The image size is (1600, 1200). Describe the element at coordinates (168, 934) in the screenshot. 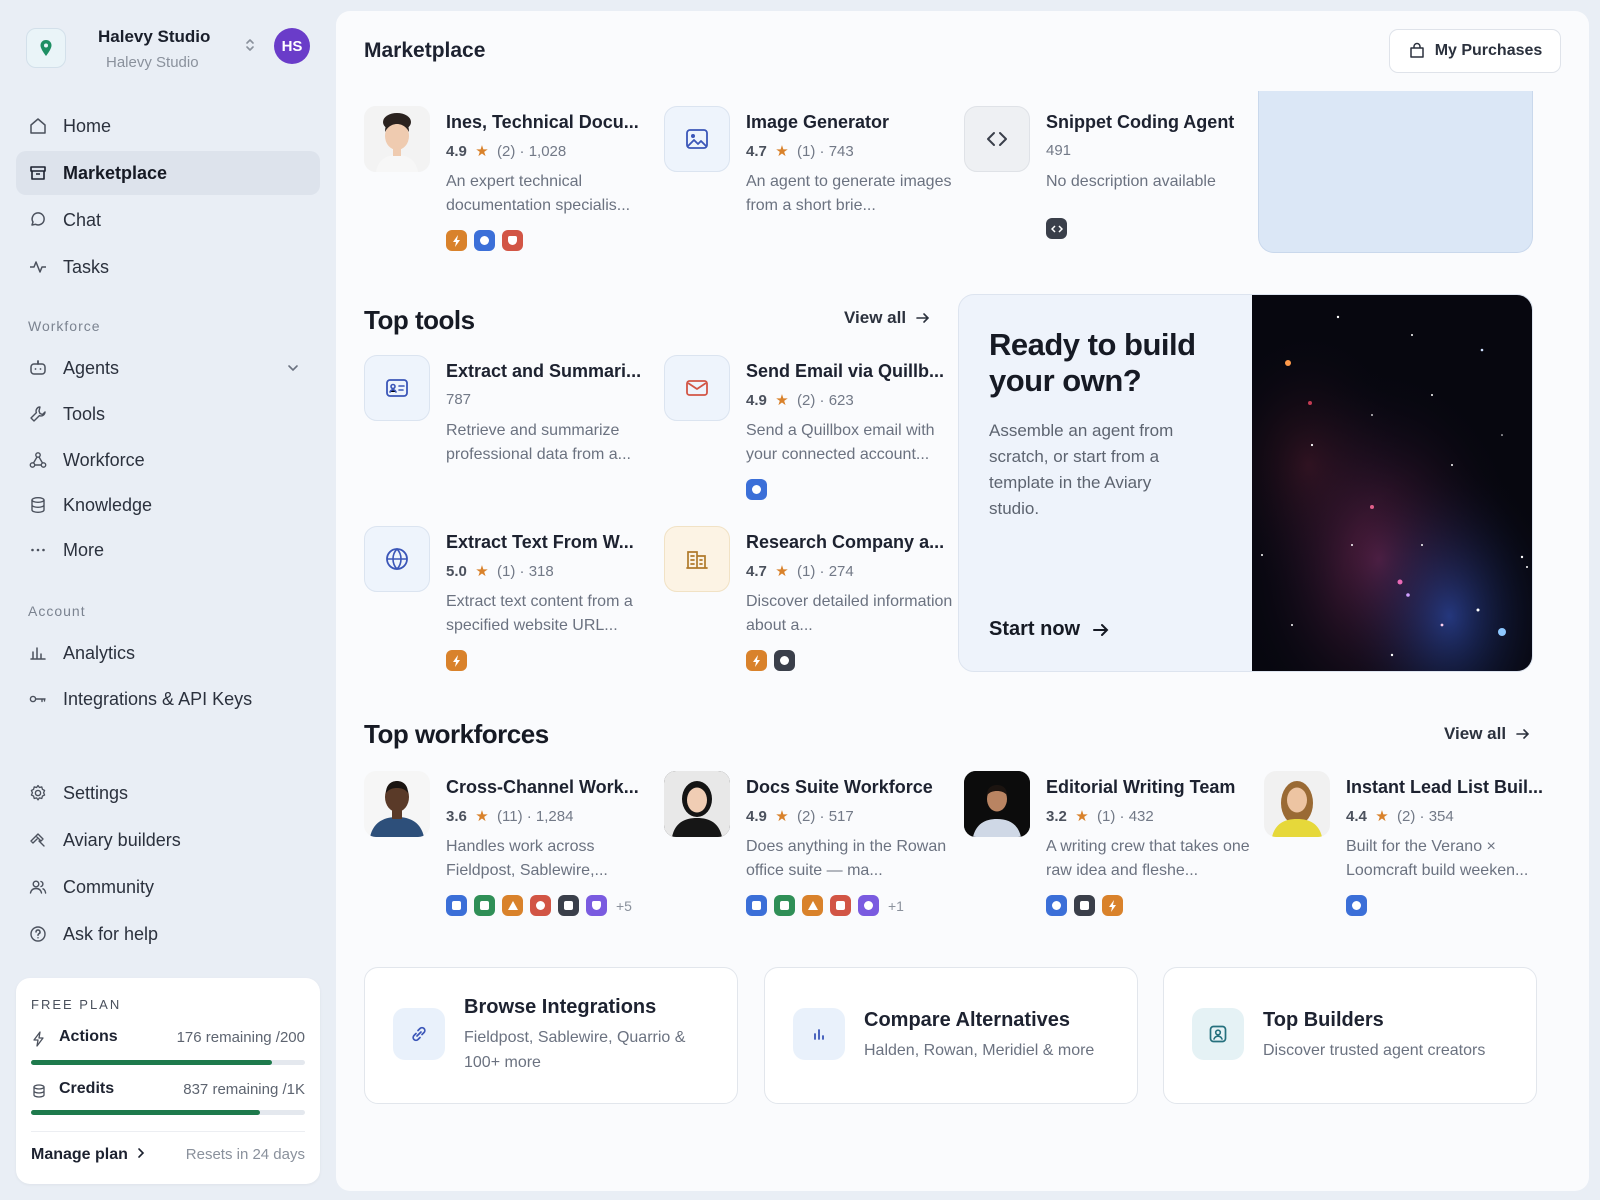

I see `nav-ask-for-help: Ask for help` at that location.